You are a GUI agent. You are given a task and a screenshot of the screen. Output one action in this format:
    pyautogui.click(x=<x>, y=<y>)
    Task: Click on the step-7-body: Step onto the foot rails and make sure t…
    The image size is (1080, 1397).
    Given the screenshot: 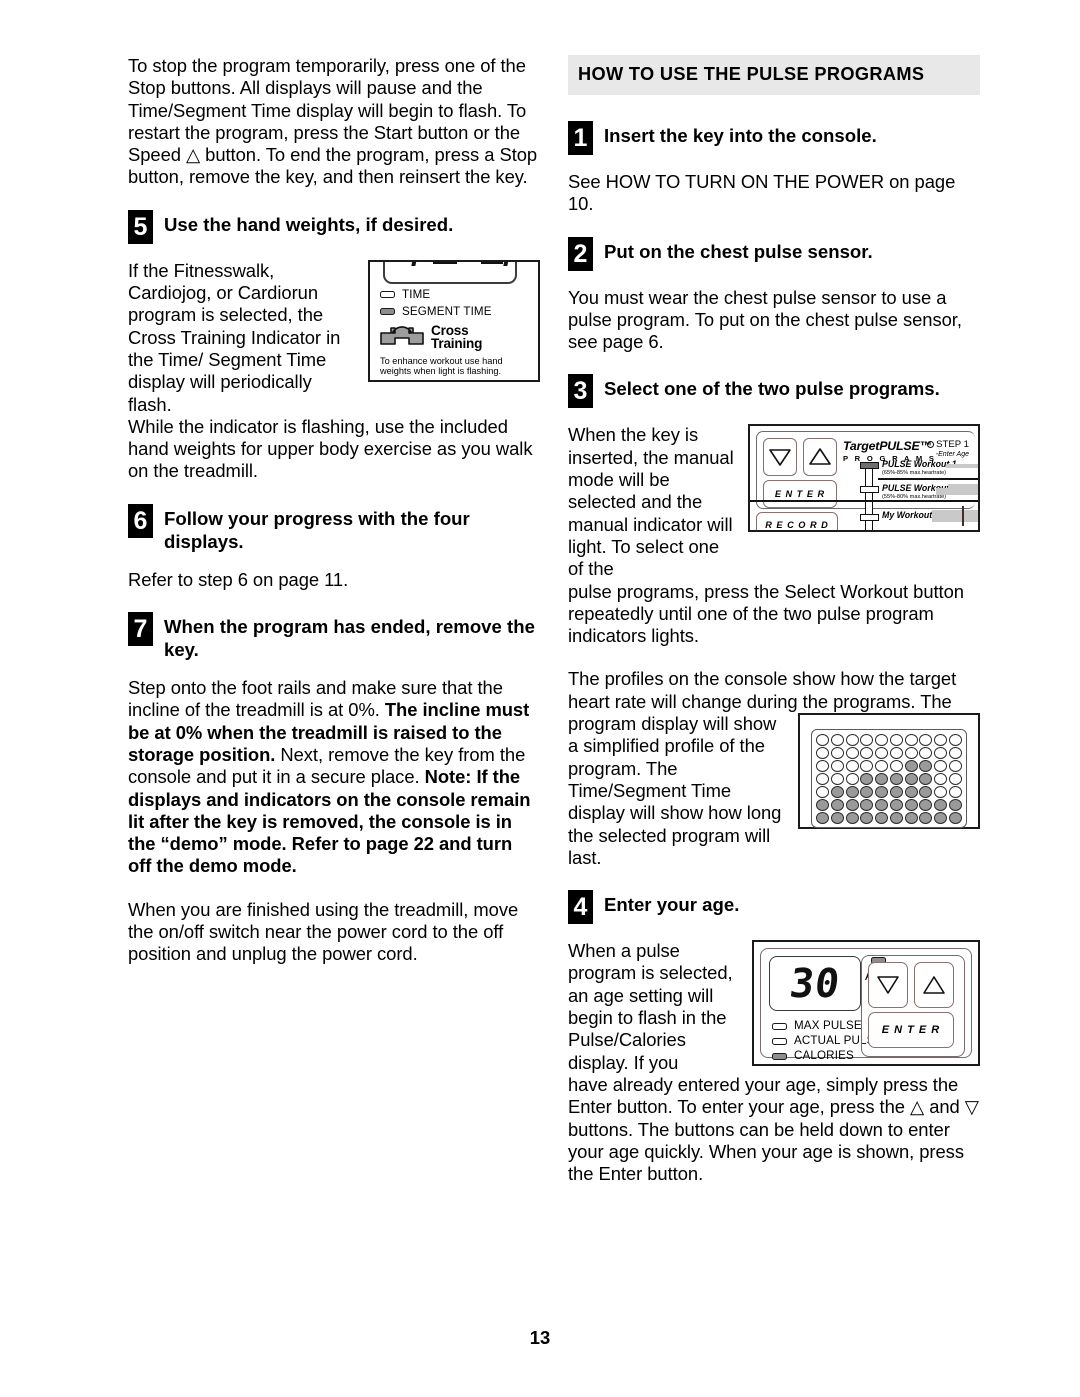 What is the action you would take?
    pyautogui.click(x=334, y=777)
    